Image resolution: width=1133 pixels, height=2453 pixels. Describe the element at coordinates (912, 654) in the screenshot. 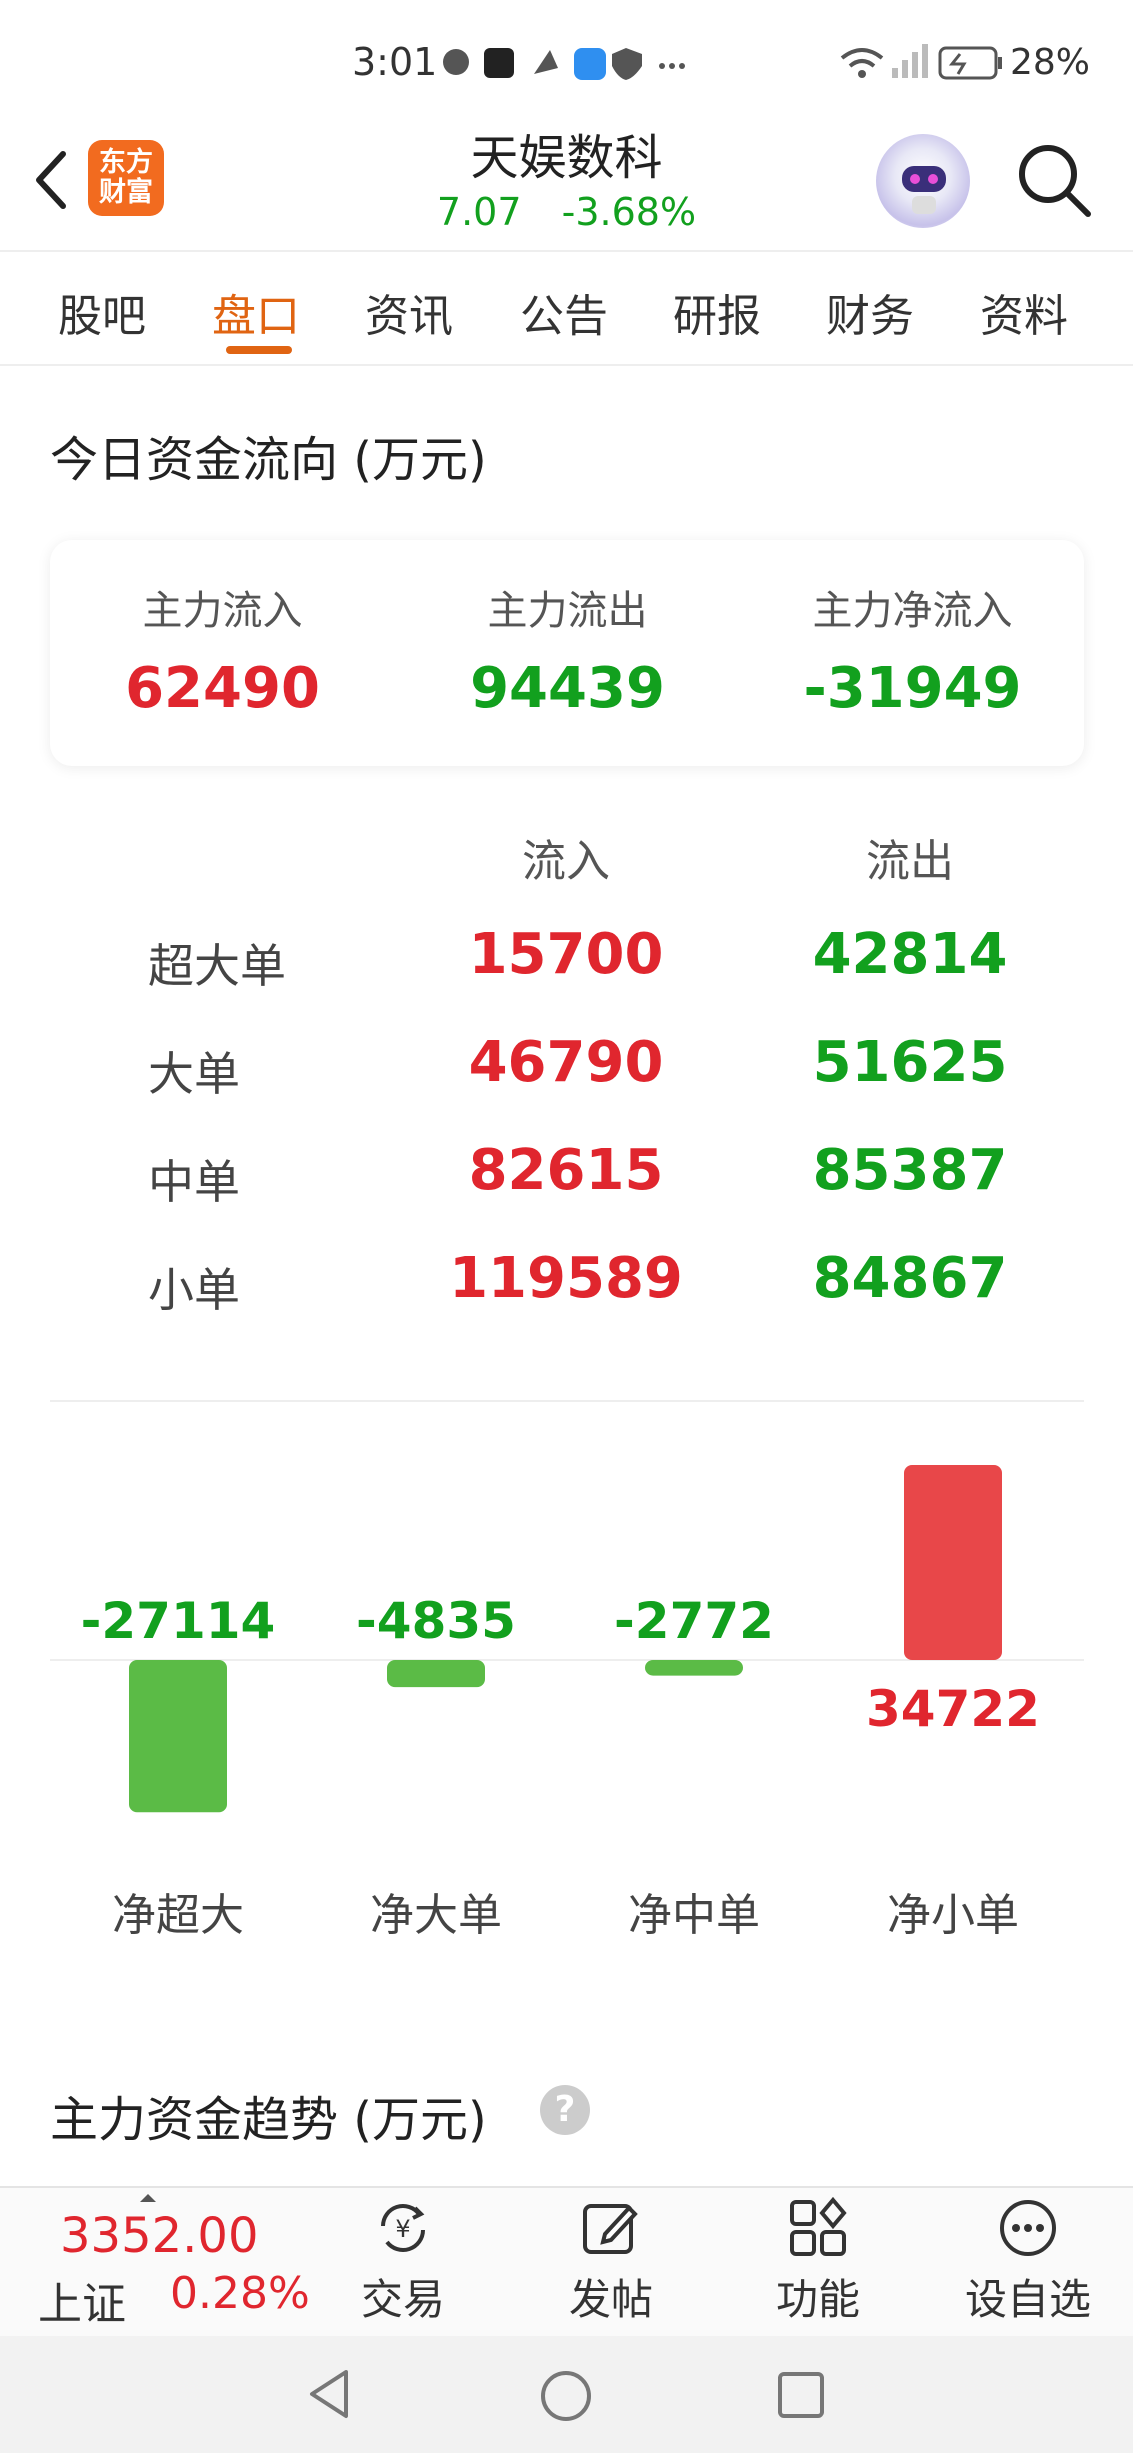

I see `summary-main-net-inflow: 主力净流入 -31949` at that location.